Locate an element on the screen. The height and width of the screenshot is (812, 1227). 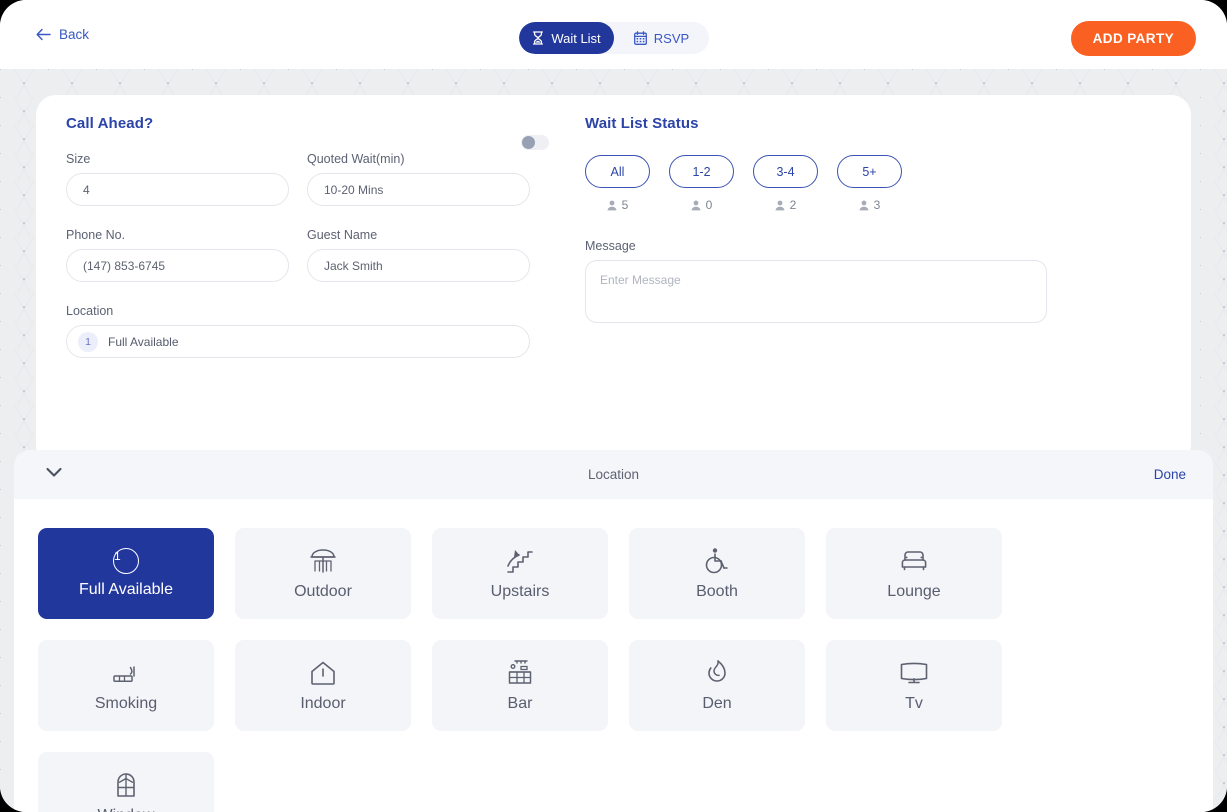
phone-field-group: Phone No. is located at coordinates (177, 255).